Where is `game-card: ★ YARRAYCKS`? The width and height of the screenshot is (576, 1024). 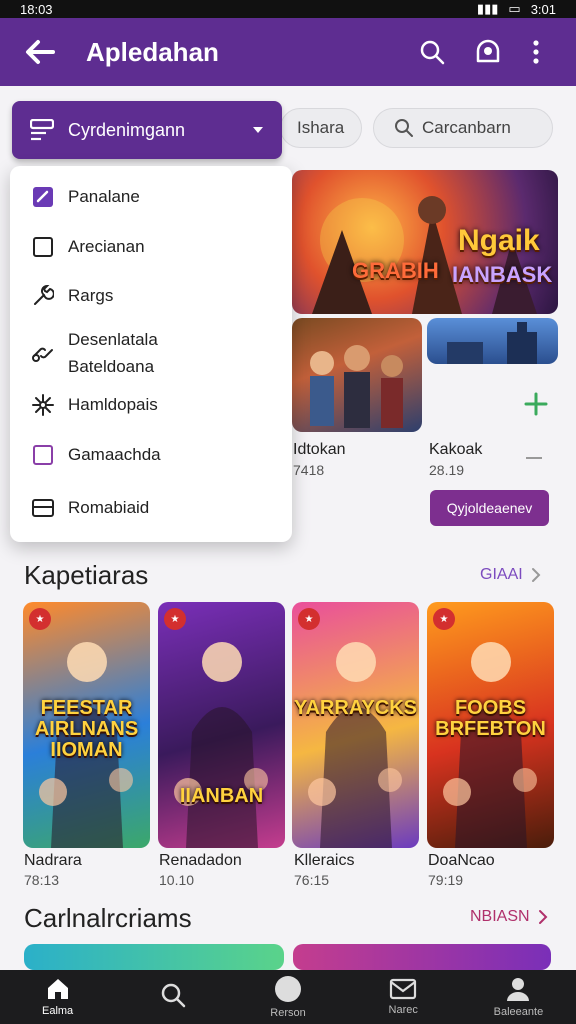
game-card: ★ YARRAYCKS is located at coordinates (355, 725).